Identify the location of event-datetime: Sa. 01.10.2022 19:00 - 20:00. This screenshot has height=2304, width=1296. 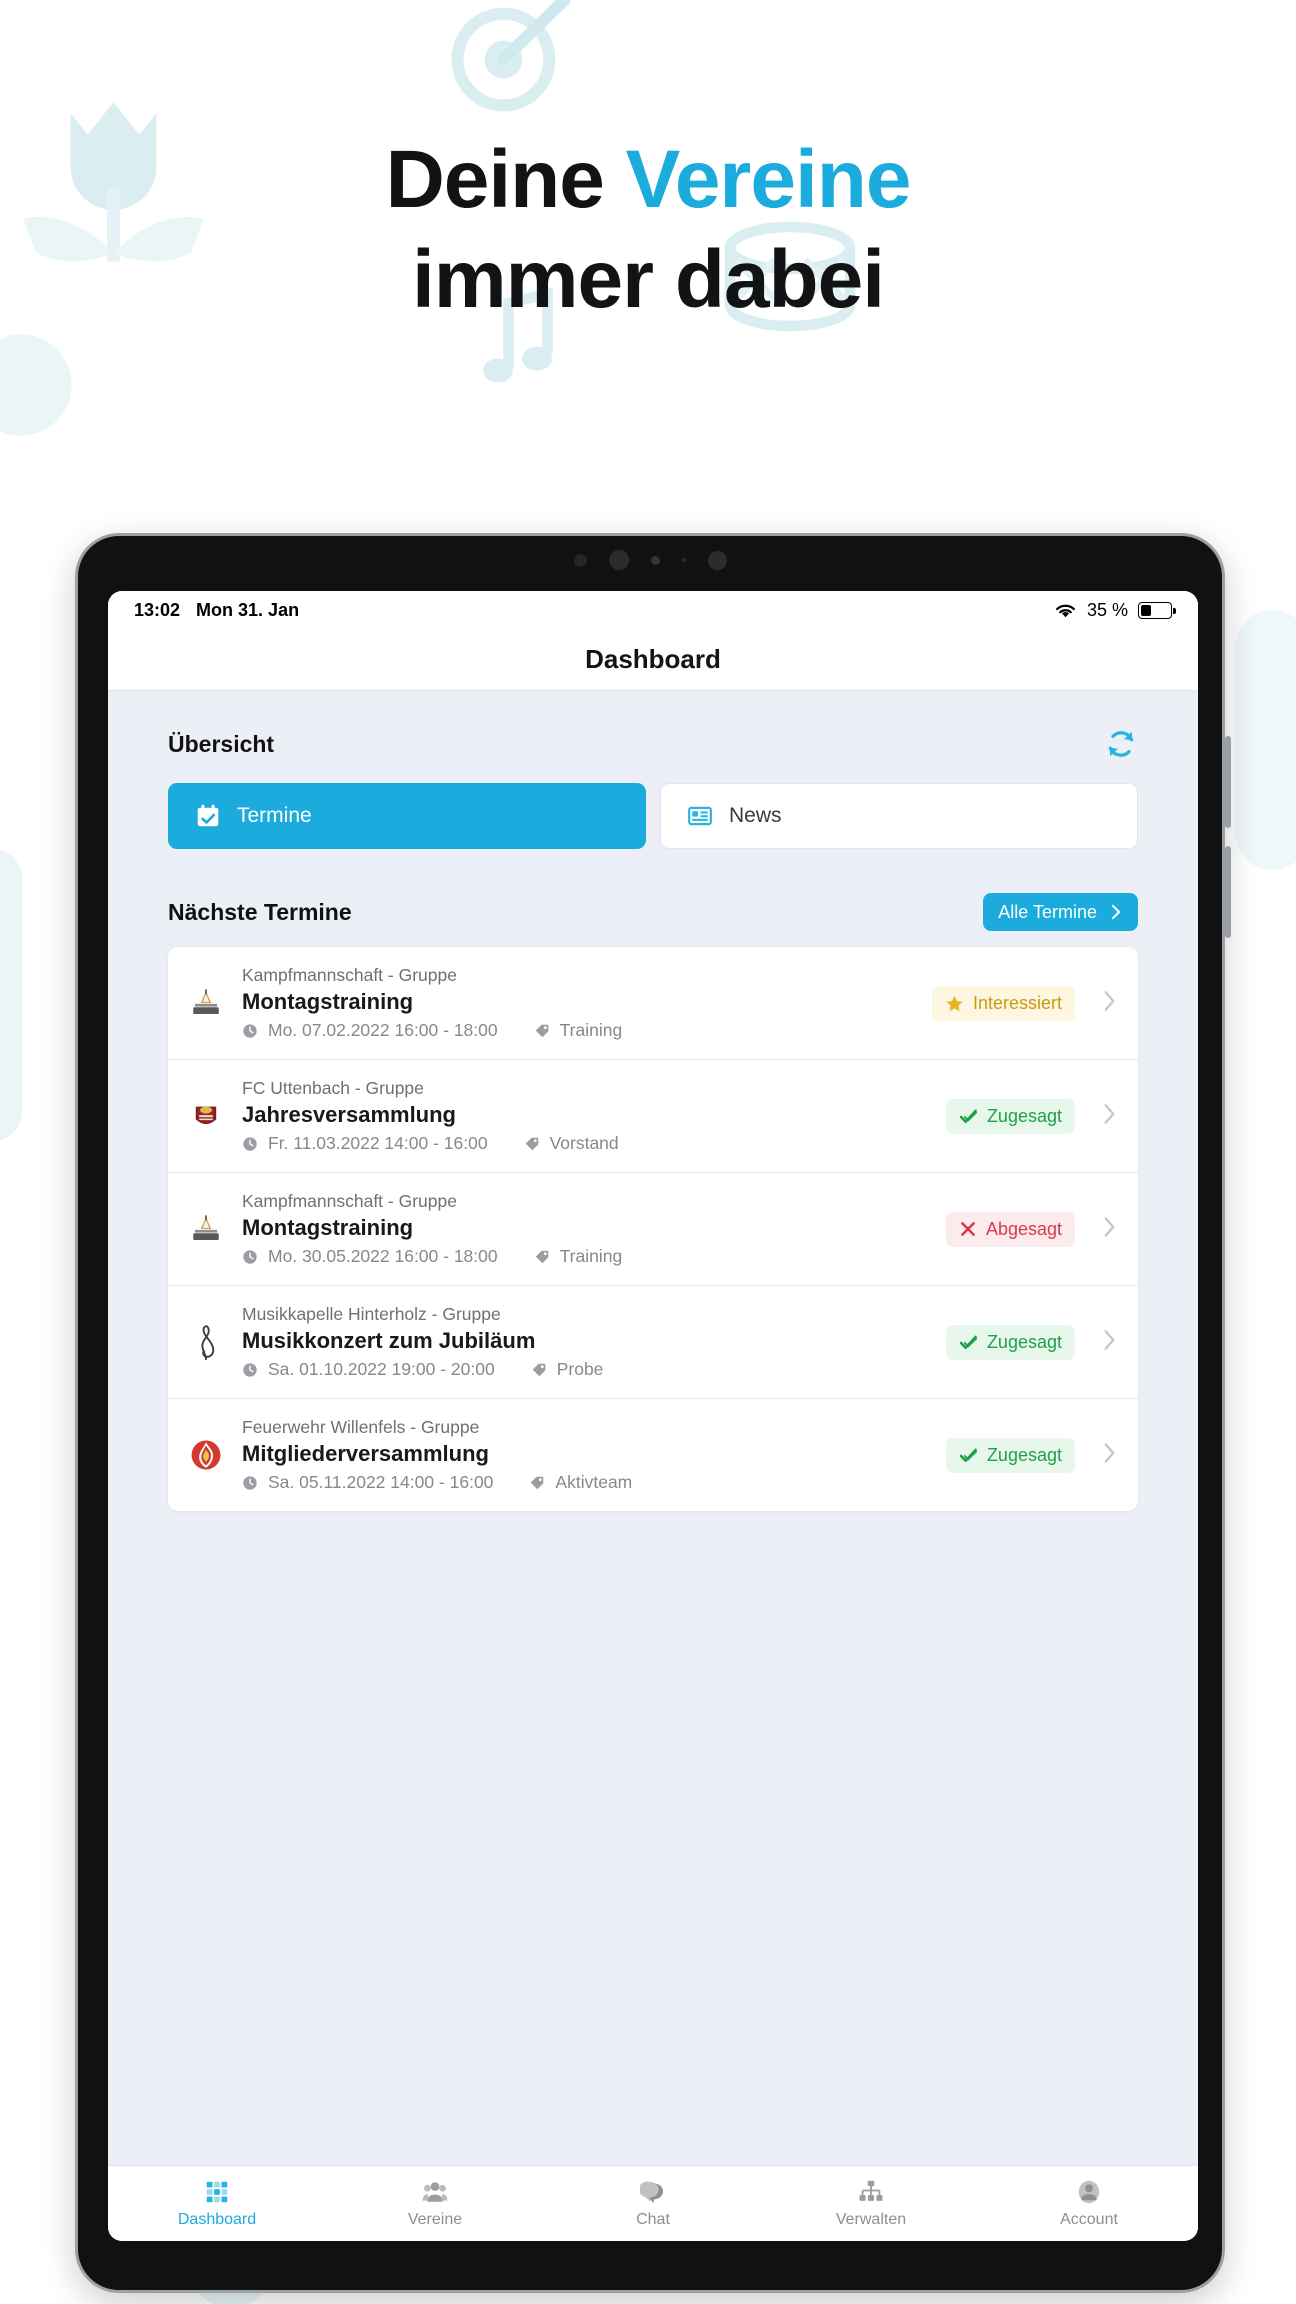
(381, 1369).